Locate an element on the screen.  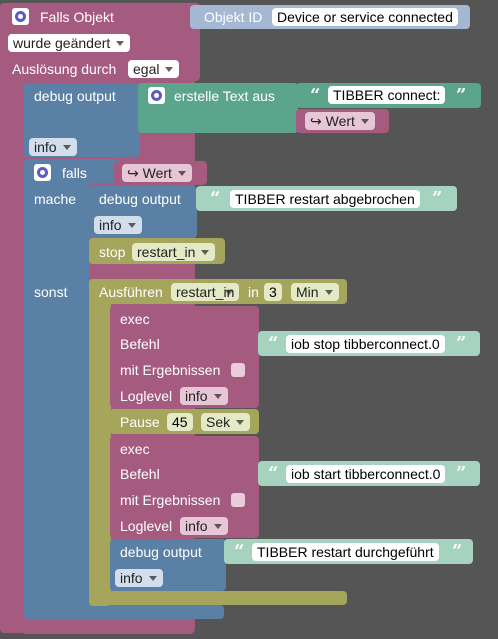
exec2-label: exec is located at coordinates (135, 449).